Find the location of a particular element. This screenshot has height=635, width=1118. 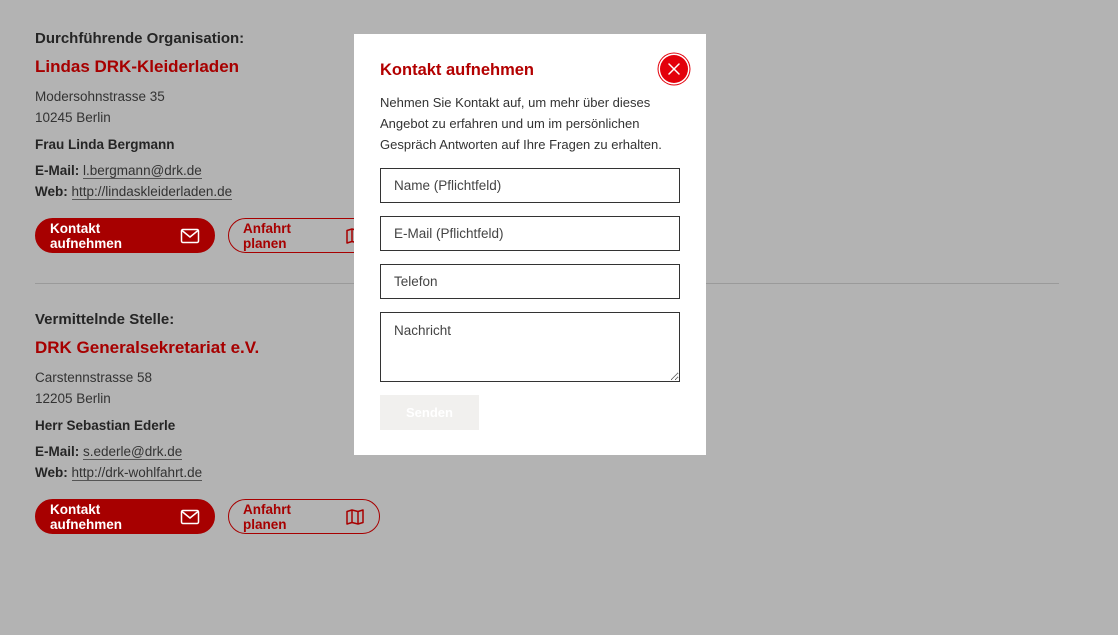

close-icon is located at coordinates (674, 69).